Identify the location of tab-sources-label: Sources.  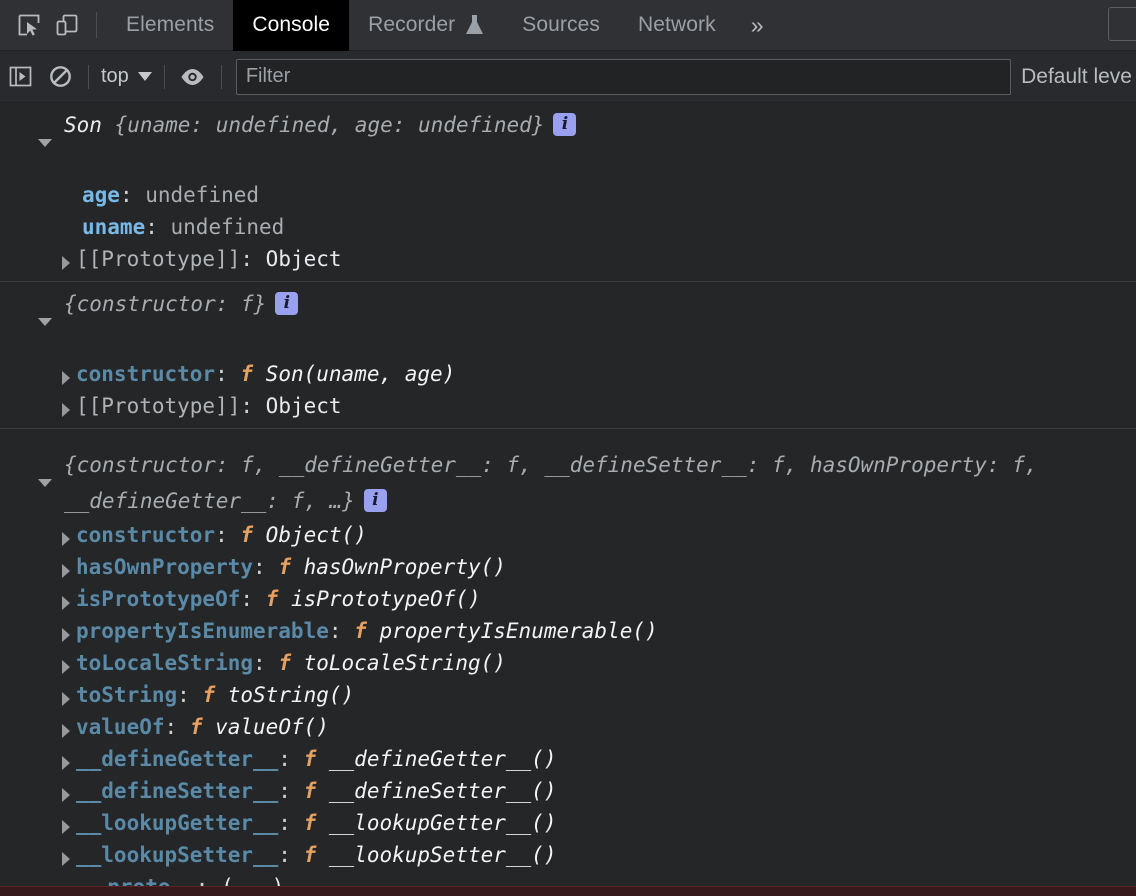
(561, 24).